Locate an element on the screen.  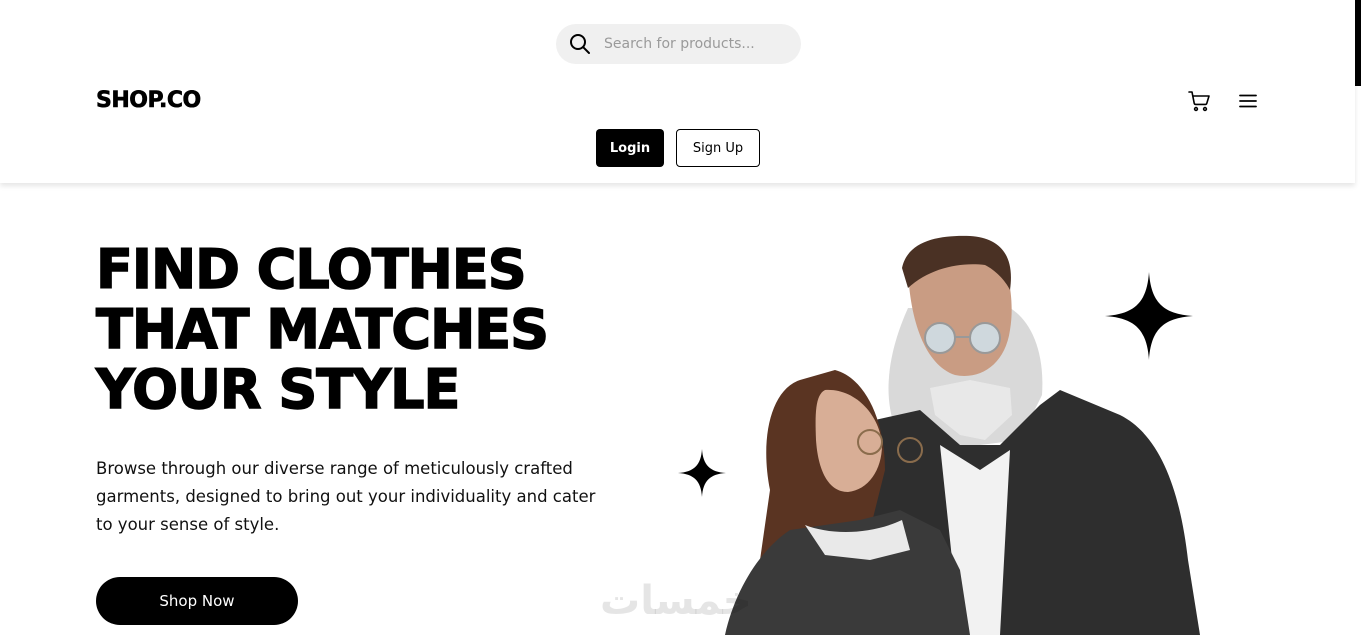
scrollbar is located at coordinates (1358, 43).